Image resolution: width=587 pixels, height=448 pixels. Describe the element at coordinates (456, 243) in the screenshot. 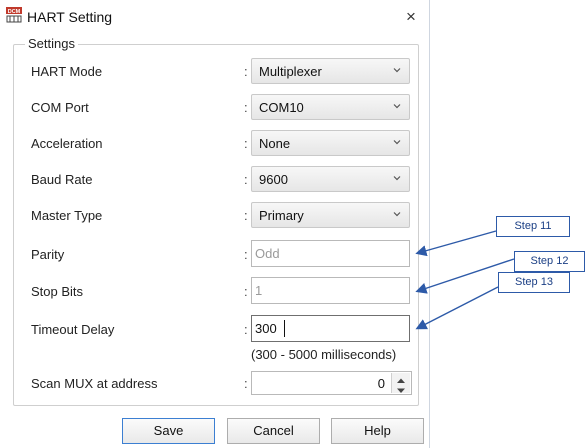

I see `step11-arrow` at that location.